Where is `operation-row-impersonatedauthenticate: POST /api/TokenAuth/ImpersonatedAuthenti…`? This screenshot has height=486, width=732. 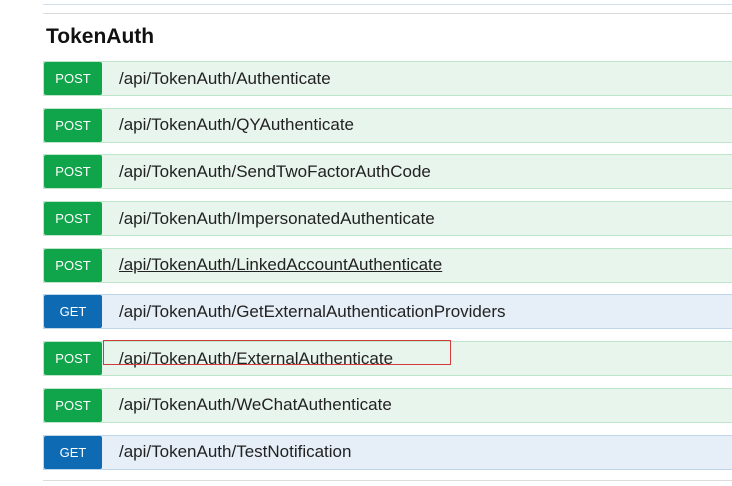 operation-row-impersonatedauthenticate: POST /api/TokenAuth/ImpersonatedAuthenti… is located at coordinates (387, 219).